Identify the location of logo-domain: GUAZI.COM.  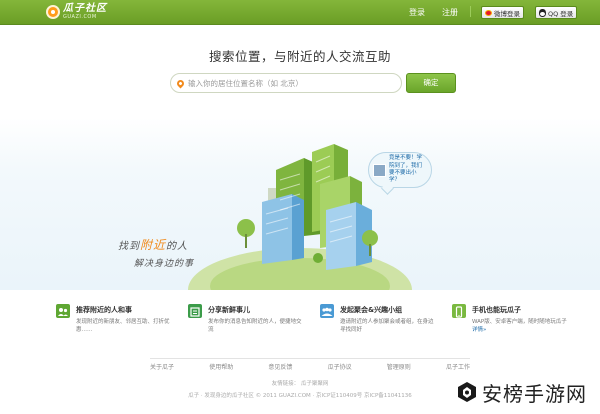
(80, 17).